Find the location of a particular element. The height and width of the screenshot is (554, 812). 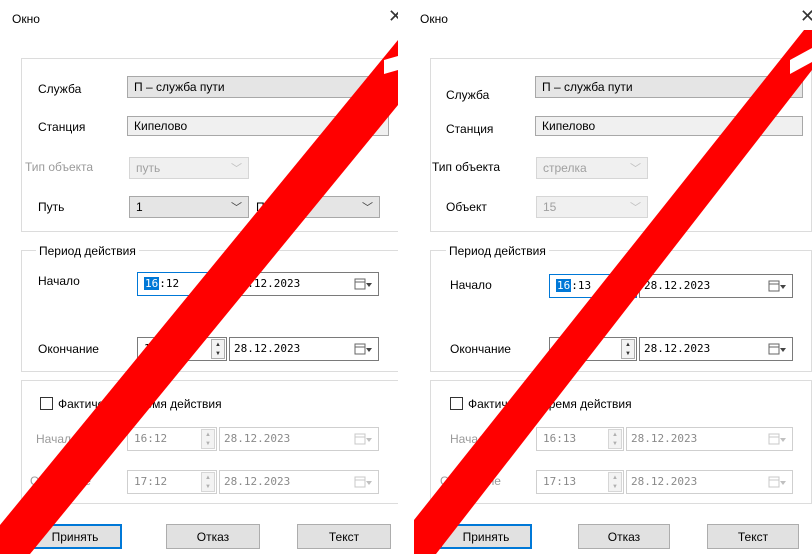

object-type-select: стрелка ﹀ is located at coordinates (592, 168).